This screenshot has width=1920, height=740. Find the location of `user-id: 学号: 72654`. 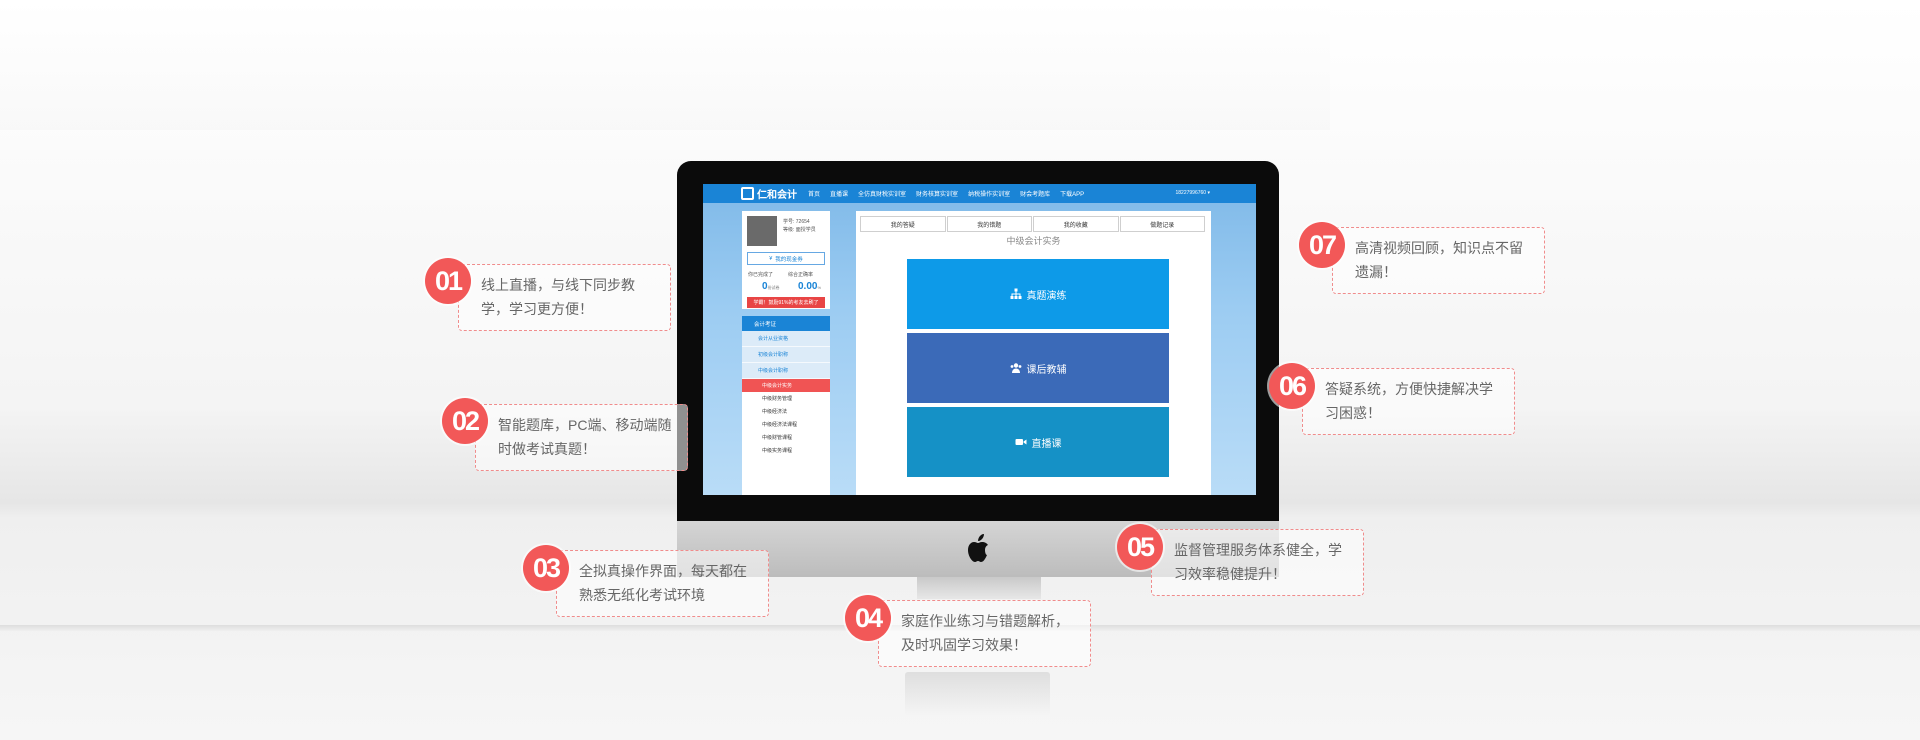

user-id: 学号: 72654 is located at coordinates (796, 222).